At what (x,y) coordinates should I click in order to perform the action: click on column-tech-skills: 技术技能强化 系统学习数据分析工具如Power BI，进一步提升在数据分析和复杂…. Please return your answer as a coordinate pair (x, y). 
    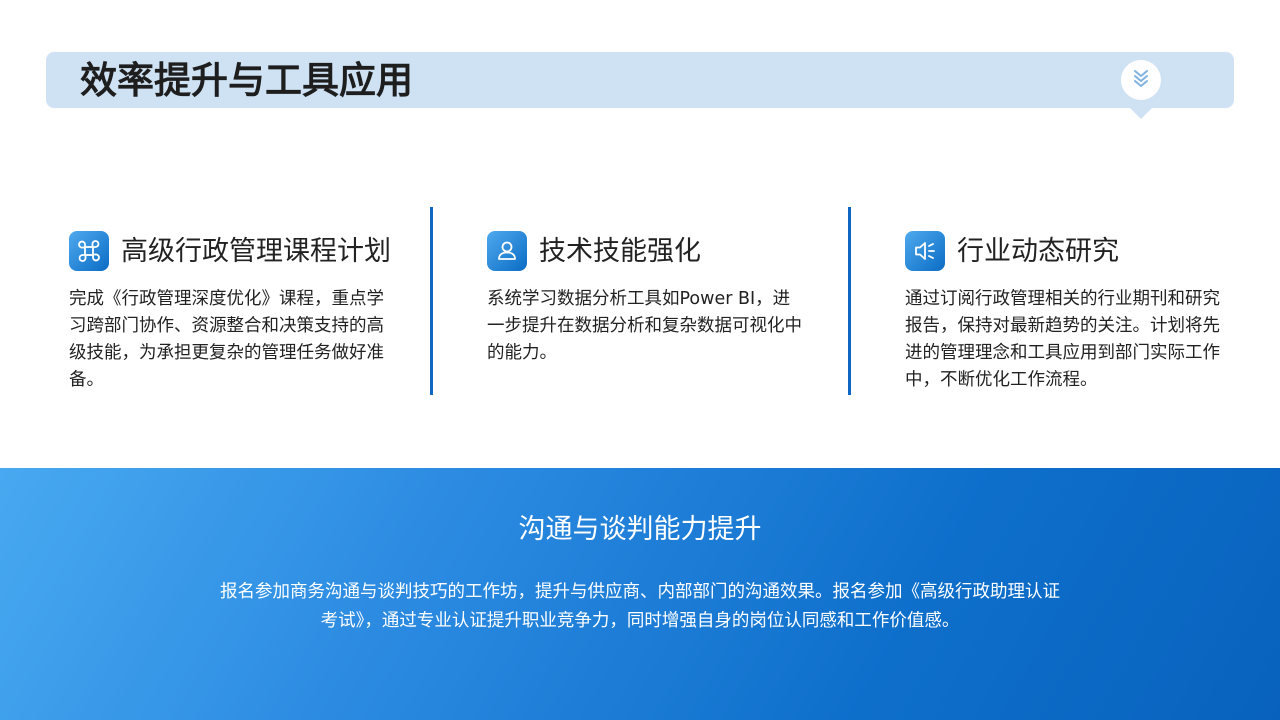
    Looking at the image, I should click on (647, 298).